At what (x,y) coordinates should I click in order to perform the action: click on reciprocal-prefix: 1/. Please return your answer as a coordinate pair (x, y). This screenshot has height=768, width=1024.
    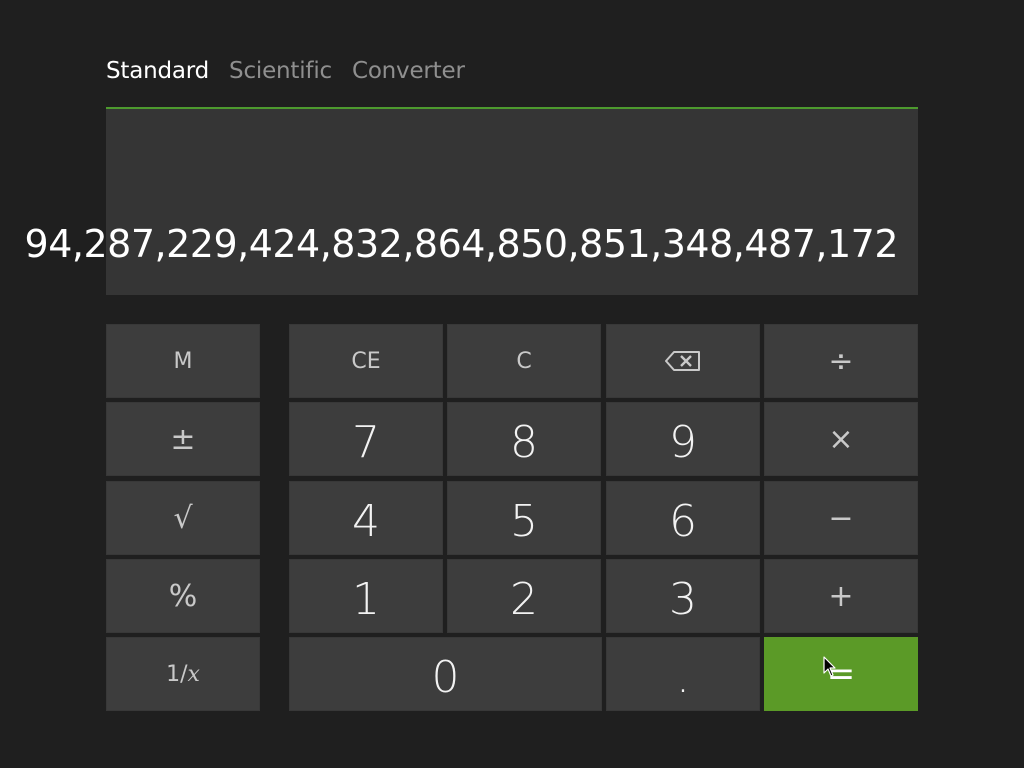
    Looking at the image, I should click on (177, 674).